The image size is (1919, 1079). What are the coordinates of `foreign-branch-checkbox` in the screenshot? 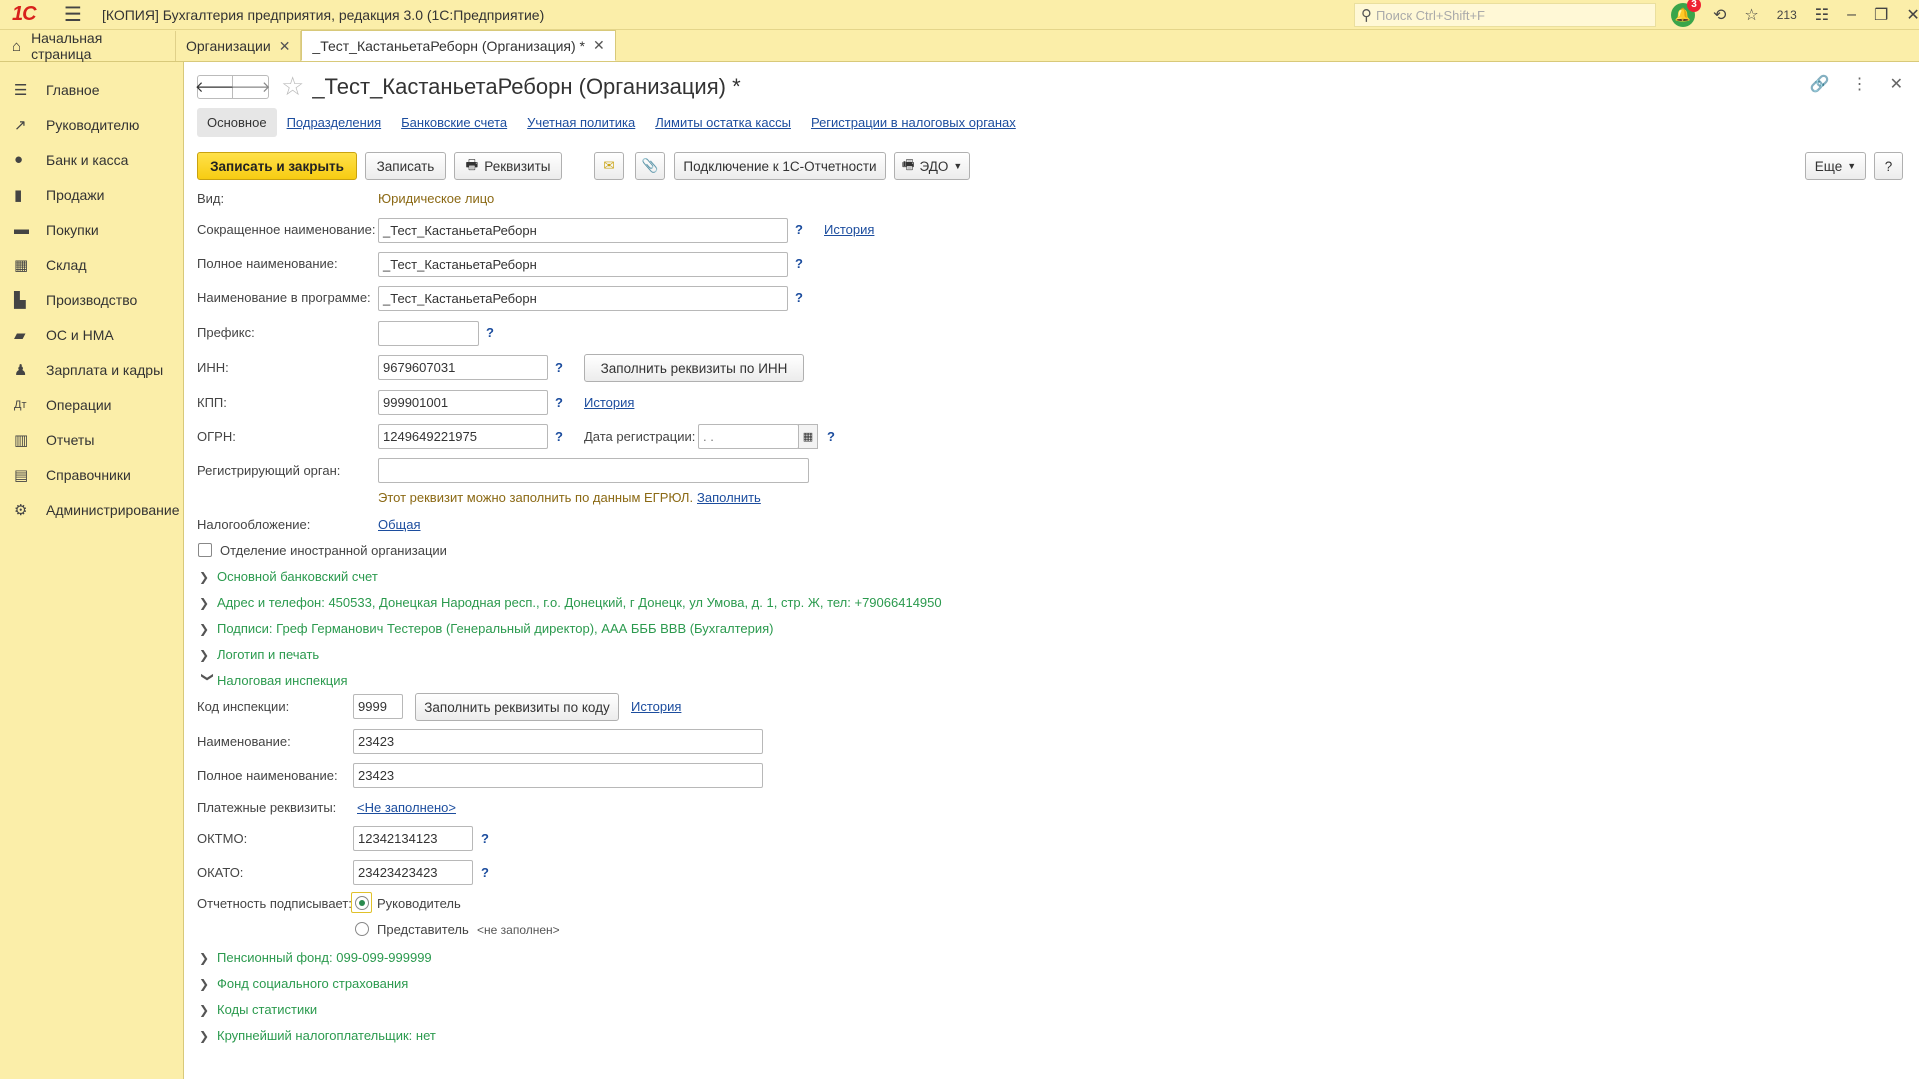 It's located at (205, 550).